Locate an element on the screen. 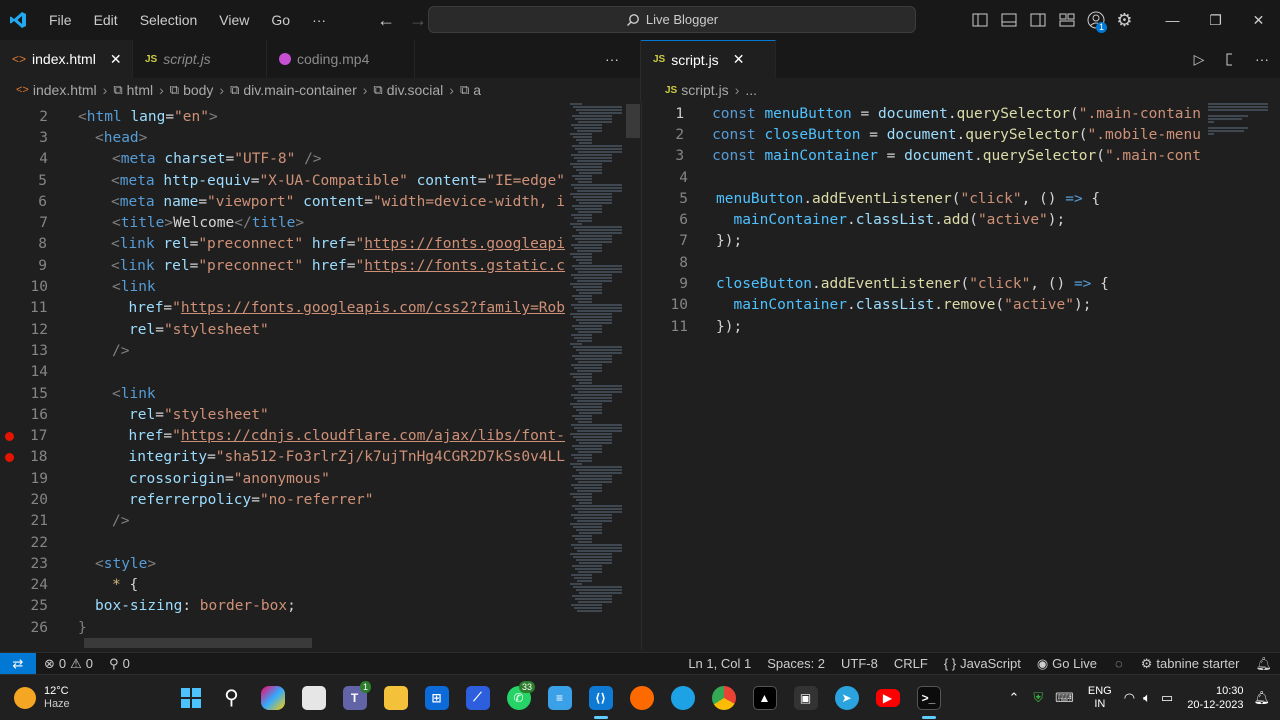 The width and height of the screenshot is (1280, 720). store-icon: ⊞ is located at coordinates (436, 697).